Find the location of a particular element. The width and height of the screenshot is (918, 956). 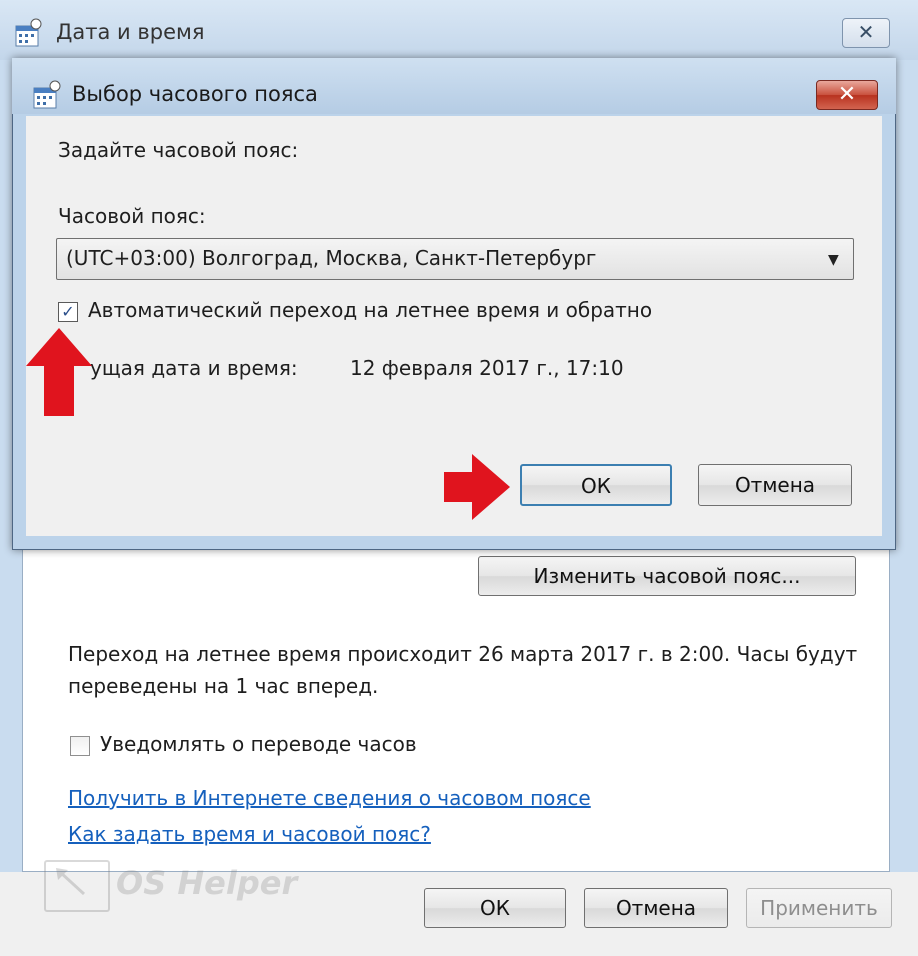

notify-checkbox-label: Уведомлять о переводе часов is located at coordinates (258, 744).